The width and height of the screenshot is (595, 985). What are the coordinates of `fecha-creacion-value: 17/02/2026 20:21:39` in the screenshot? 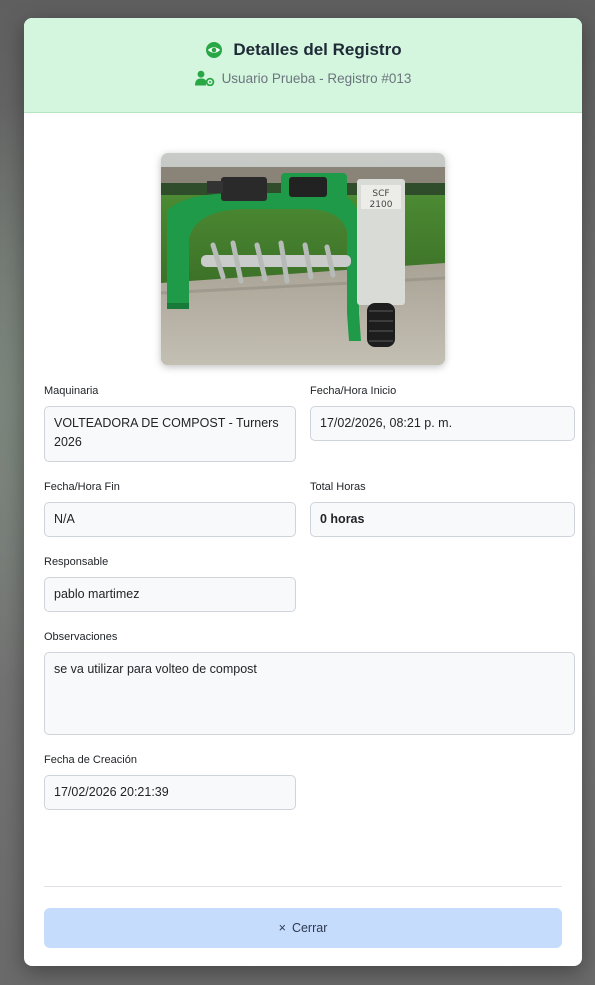 It's located at (170, 792).